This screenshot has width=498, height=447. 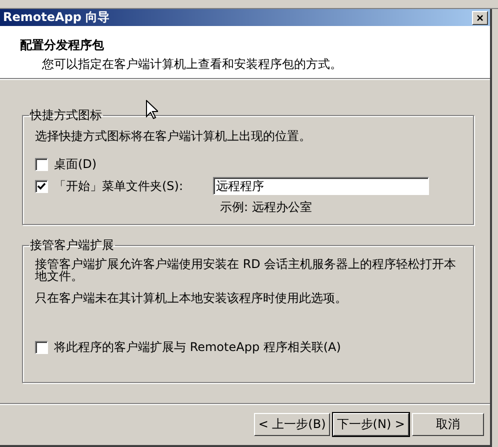 I want to click on window-title: RemoteApp 向导, so click(x=56, y=17).